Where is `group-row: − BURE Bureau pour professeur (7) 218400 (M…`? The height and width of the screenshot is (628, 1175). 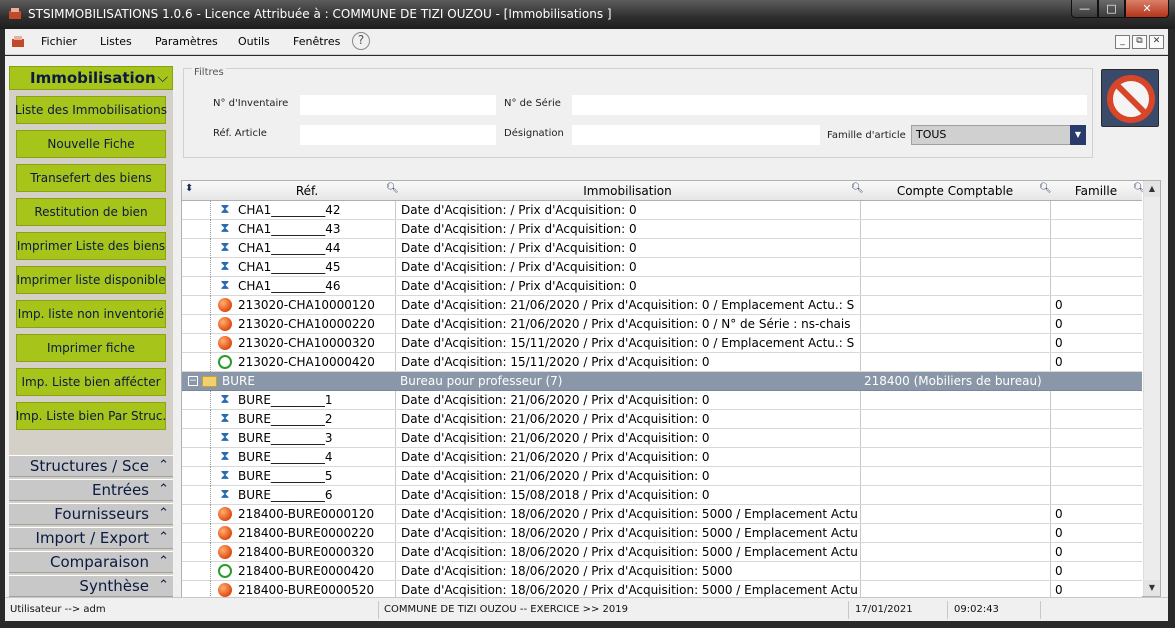 group-row: − BURE Bureau pour professeur (7) 218400 (M… is located at coordinates (662, 381).